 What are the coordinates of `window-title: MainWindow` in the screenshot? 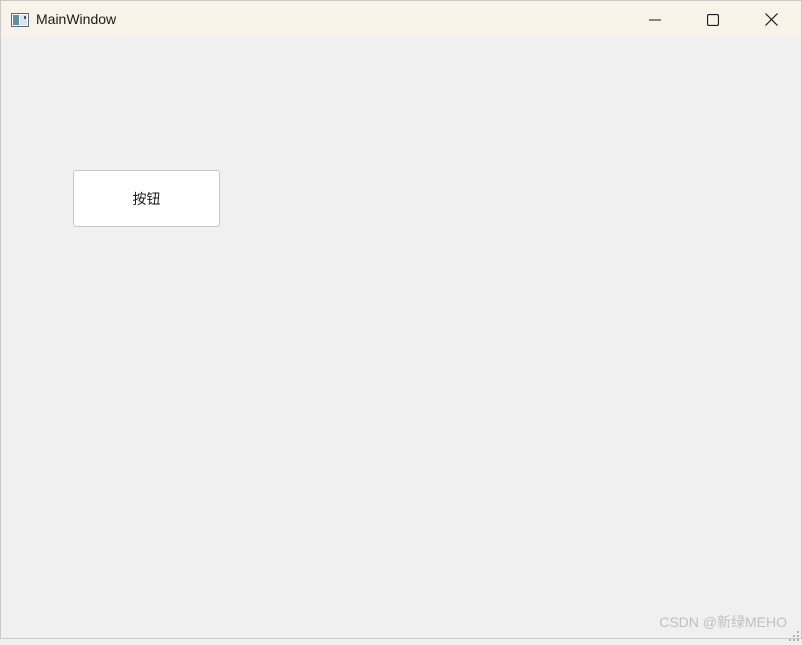 It's located at (76, 19).